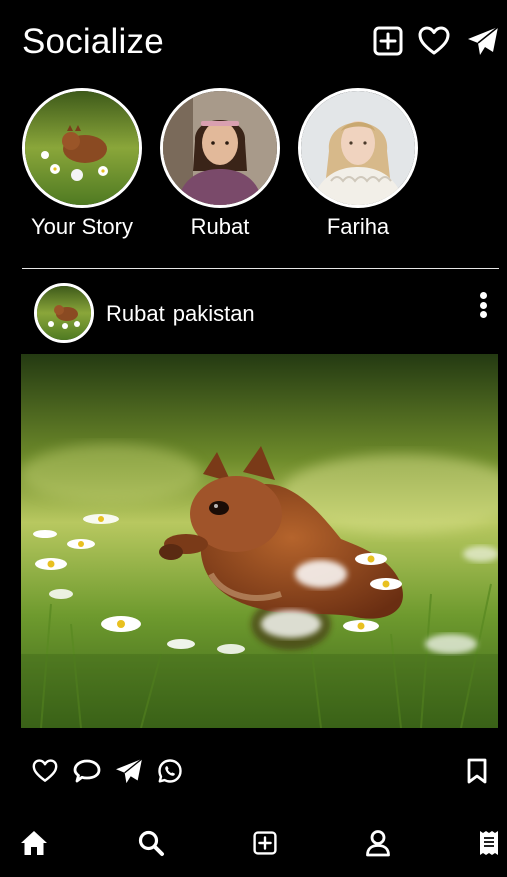  Describe the element at coordinates (129, 771) in the screenshot. I see `share-send-icon` at that location.